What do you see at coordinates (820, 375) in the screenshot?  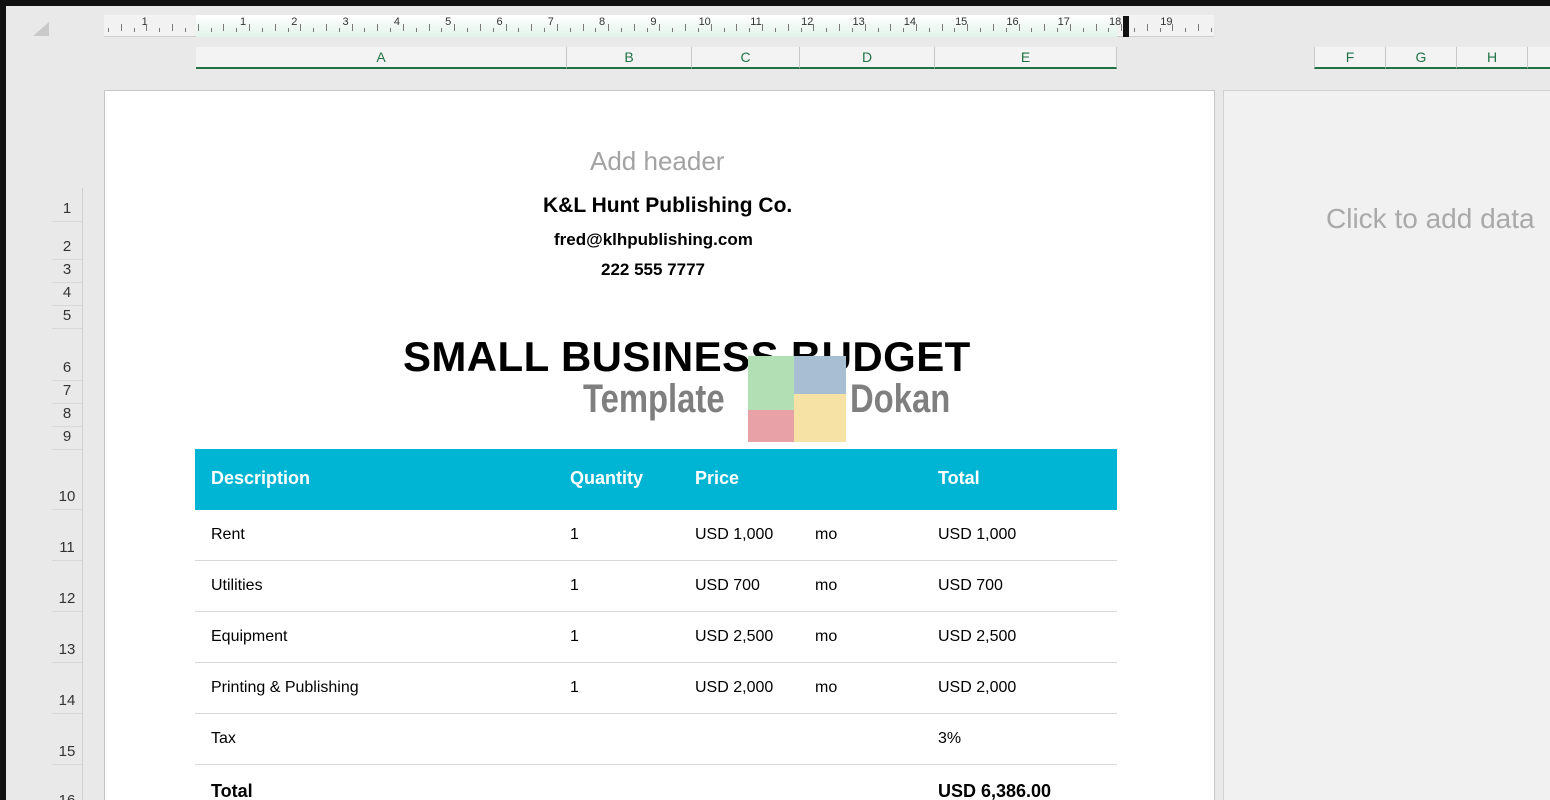 I see `watermark-square-blue` at bounding box center [820, 375].